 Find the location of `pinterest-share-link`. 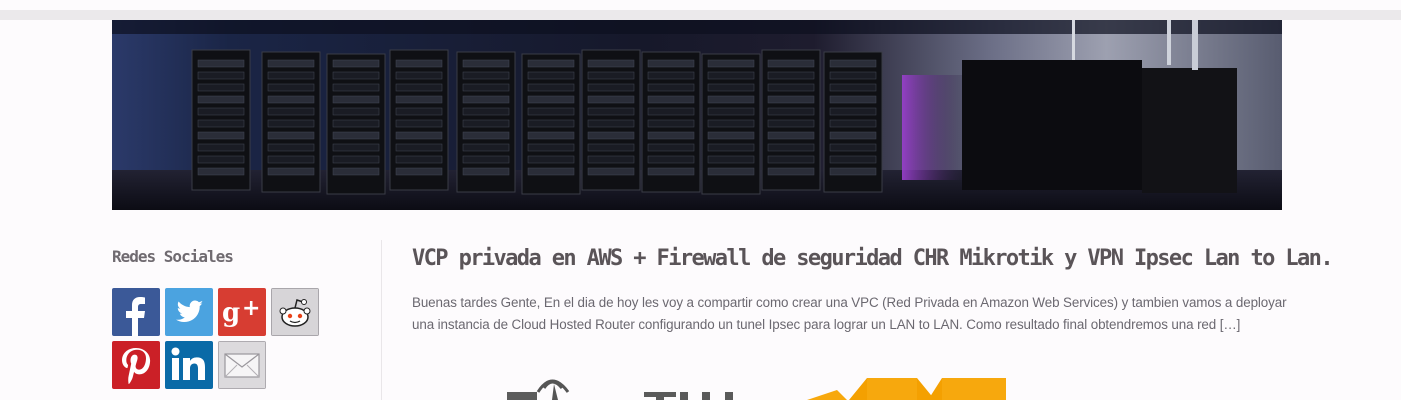

pinterest-share-link is located at coordinates (136, 365).